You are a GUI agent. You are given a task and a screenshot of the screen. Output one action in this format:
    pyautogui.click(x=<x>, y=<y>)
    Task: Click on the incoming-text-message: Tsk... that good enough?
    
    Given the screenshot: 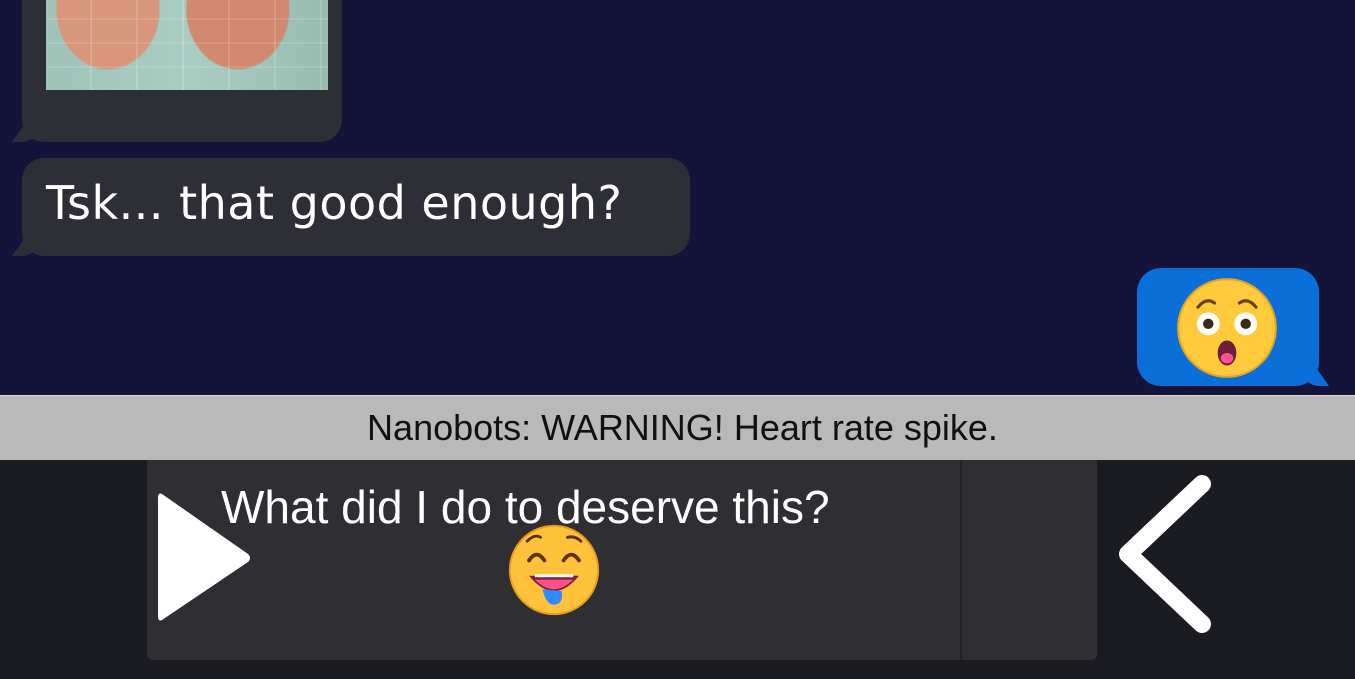 What is the action you would take?
    pyautogui.click(x=351, y=207)
    